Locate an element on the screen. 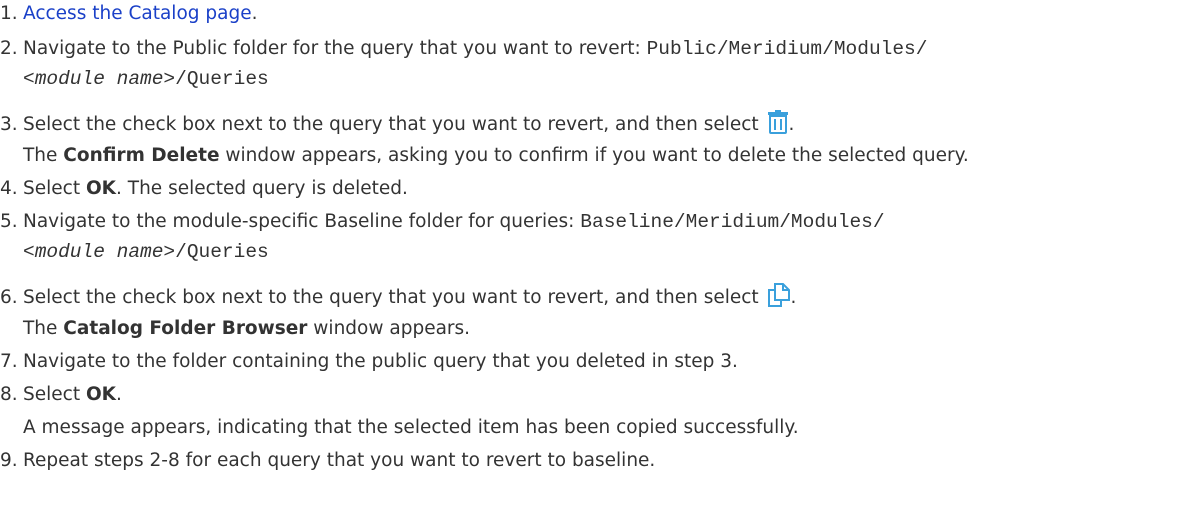 The image size is (1178, 527). step-number: 9. is located at coordinates (9, 460).